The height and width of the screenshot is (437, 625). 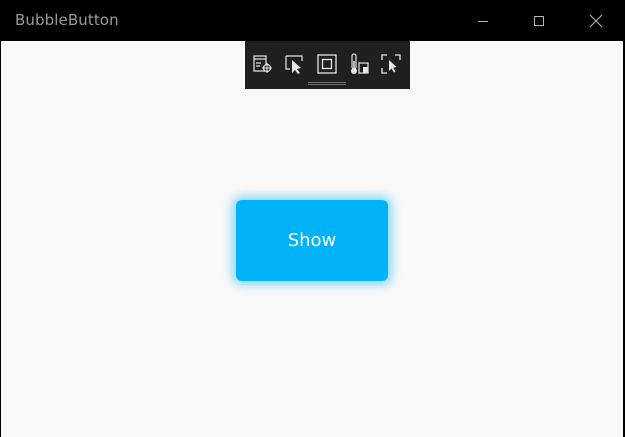 I want to click on maximize-button, so click(x=539, y=20).